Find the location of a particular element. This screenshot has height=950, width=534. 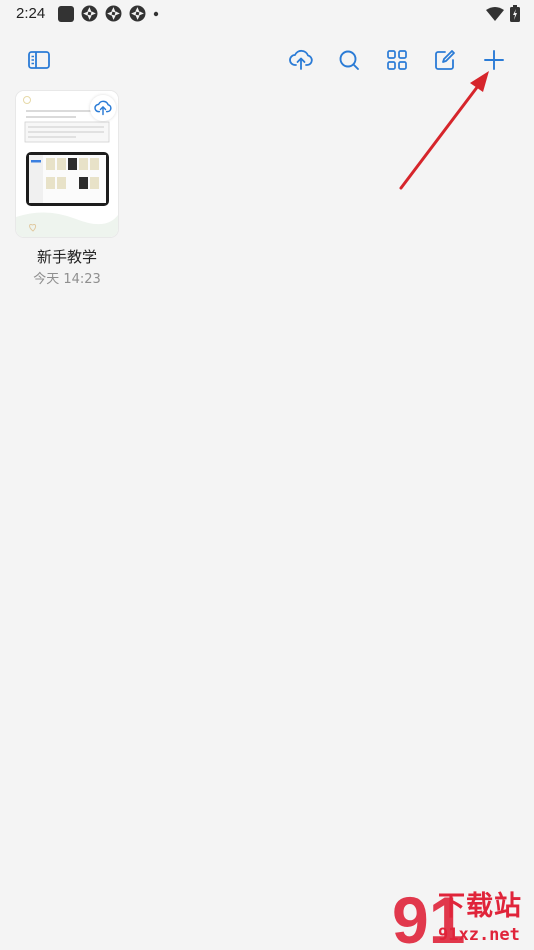

edit-note-icon is located at coordinates (445, 60).